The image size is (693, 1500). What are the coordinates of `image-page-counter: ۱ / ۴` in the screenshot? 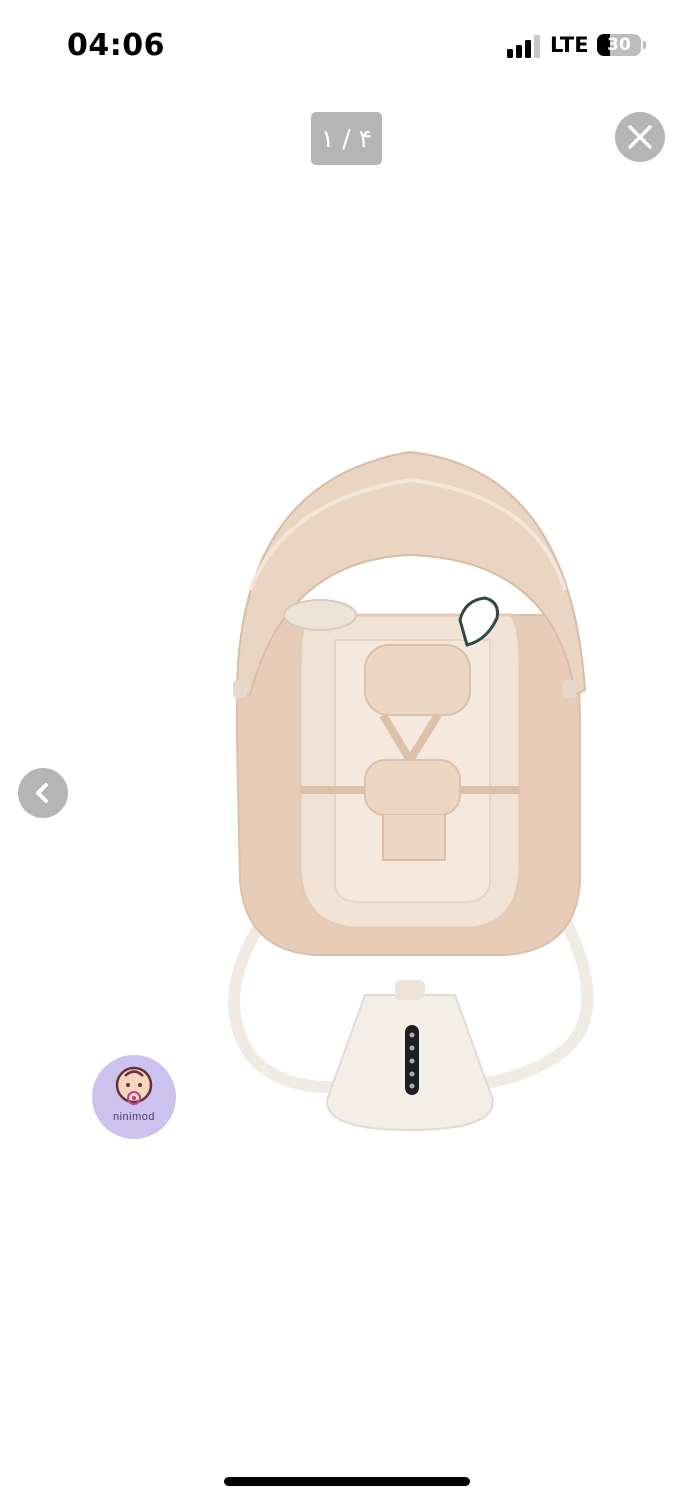 It's located at (346, 138).